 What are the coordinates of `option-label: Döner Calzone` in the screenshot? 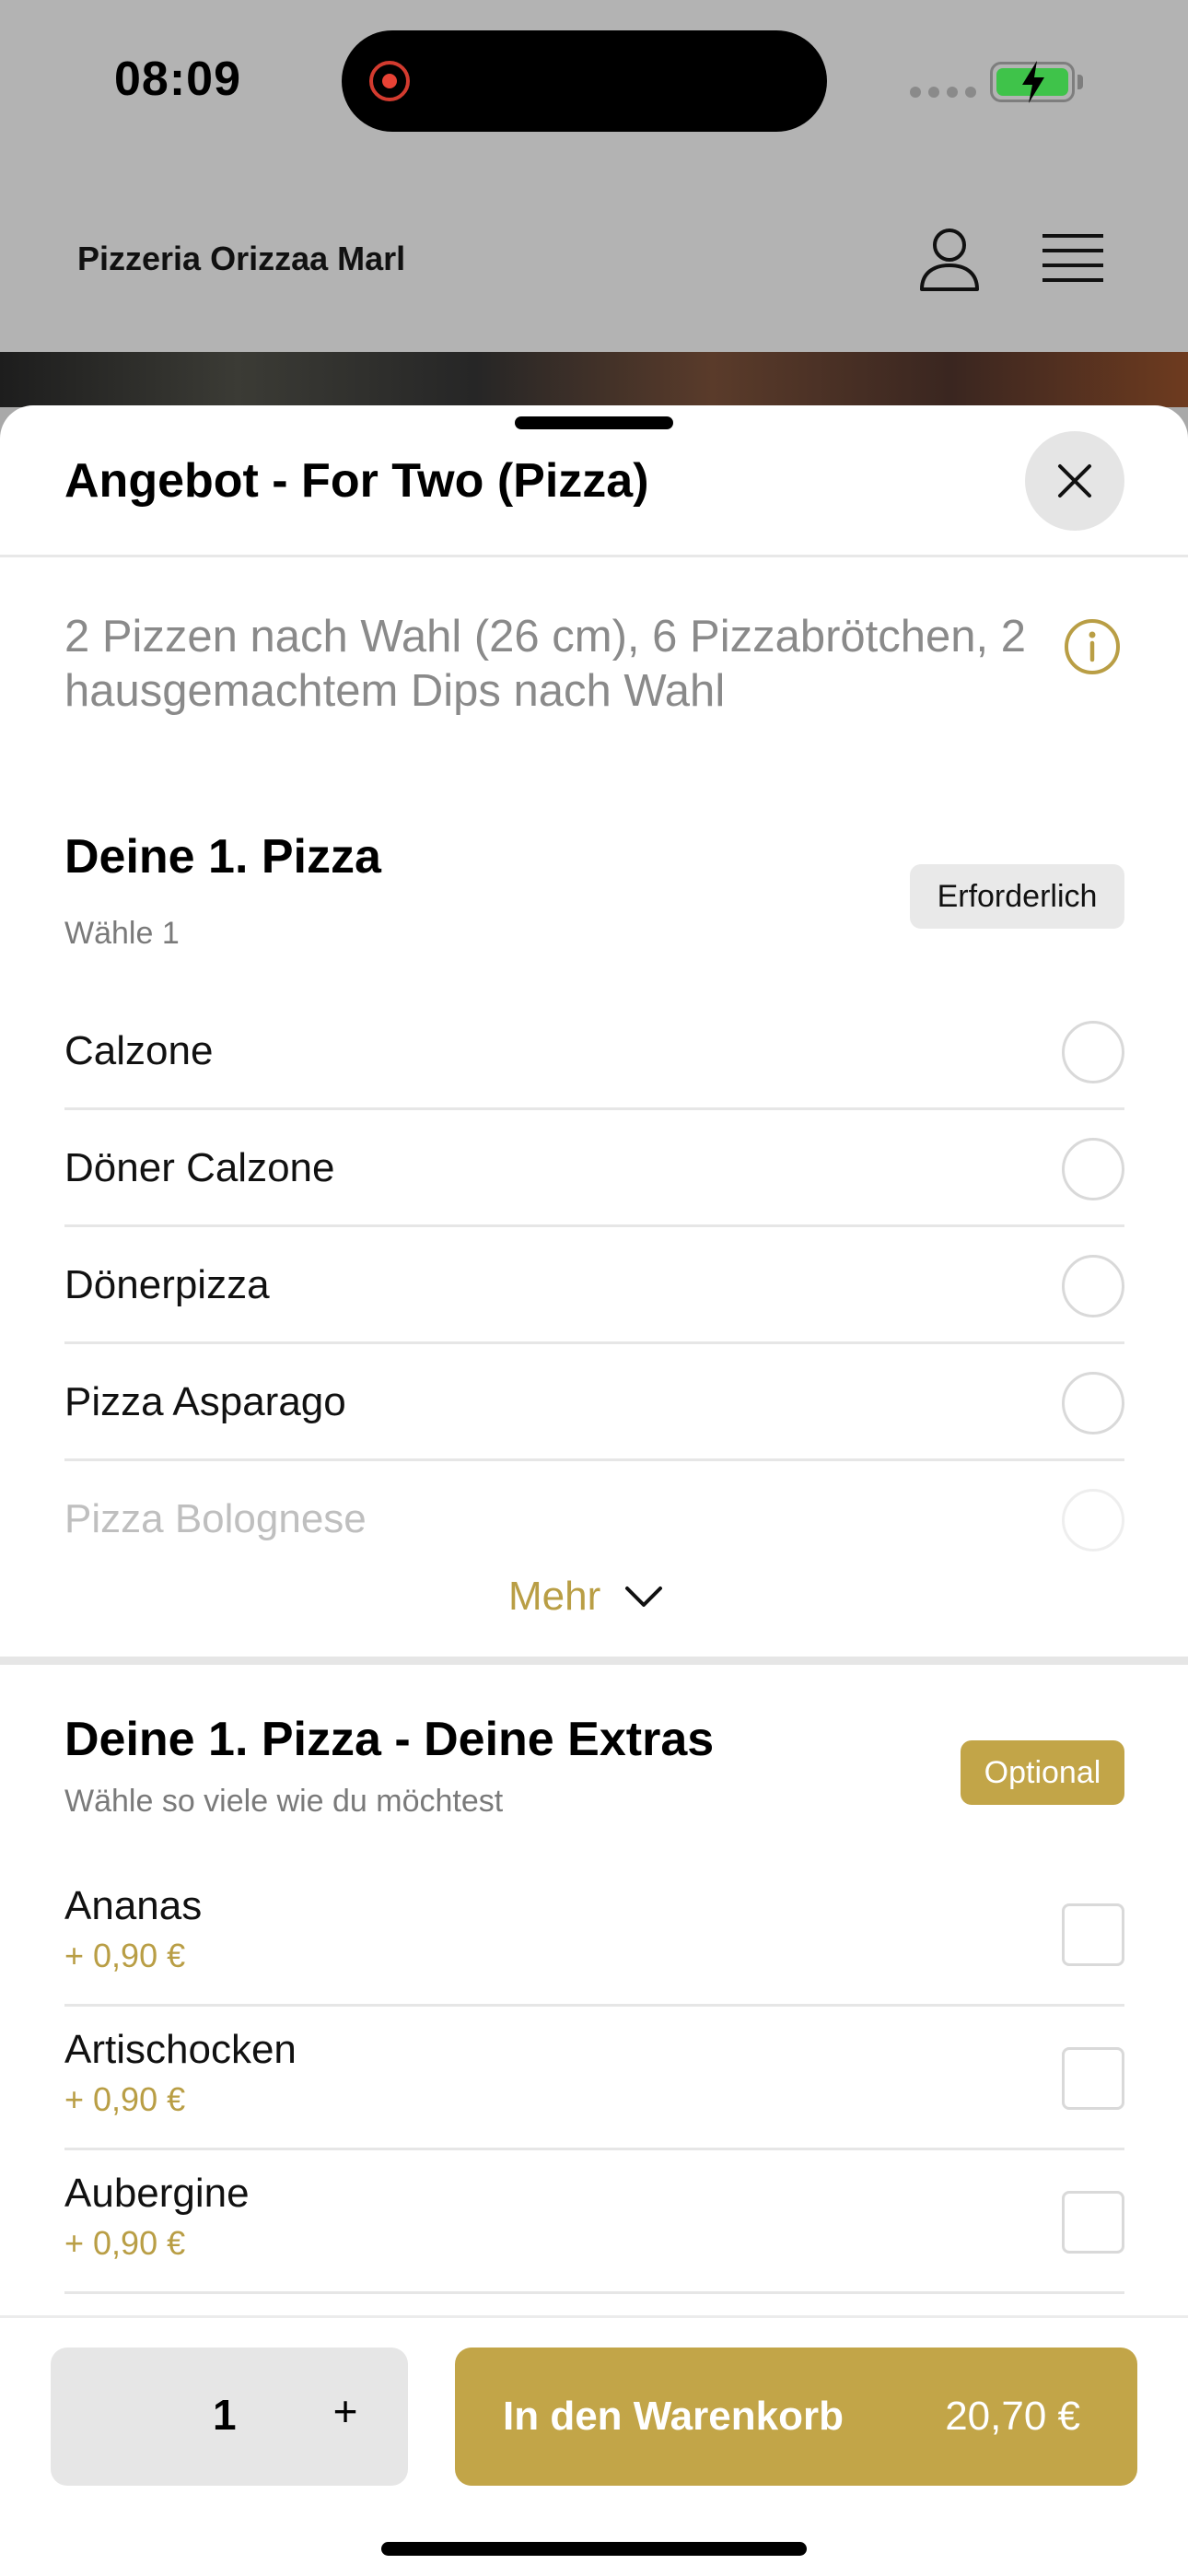 It's located at (199, 1167).